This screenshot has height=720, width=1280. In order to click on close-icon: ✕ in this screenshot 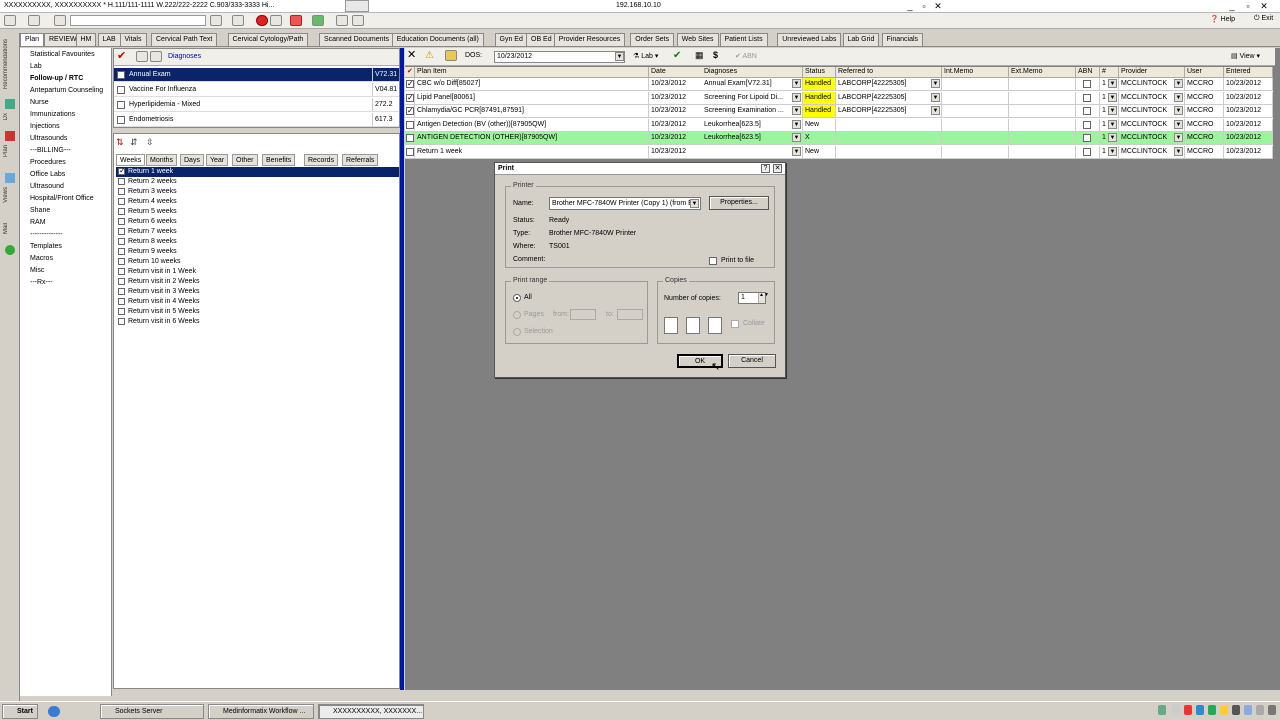, I will do `click(938, 6)`.